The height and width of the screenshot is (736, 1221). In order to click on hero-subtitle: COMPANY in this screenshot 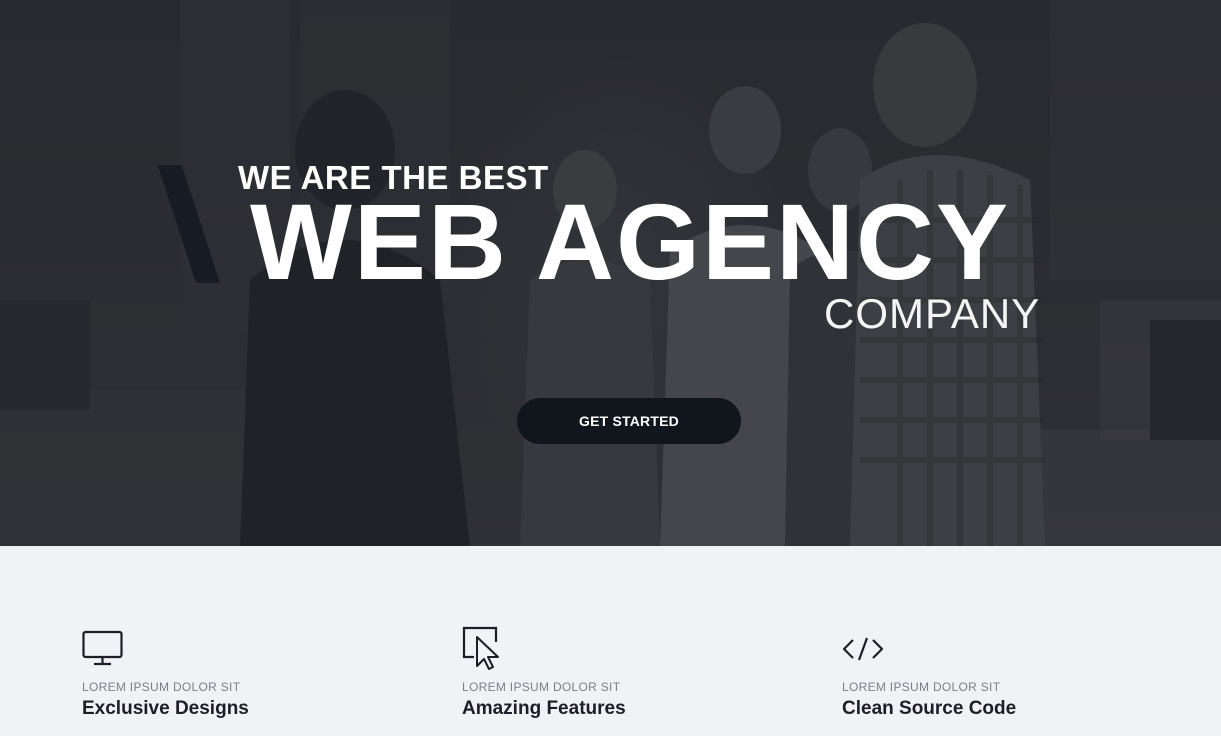, I will do `click(932, 313)`.